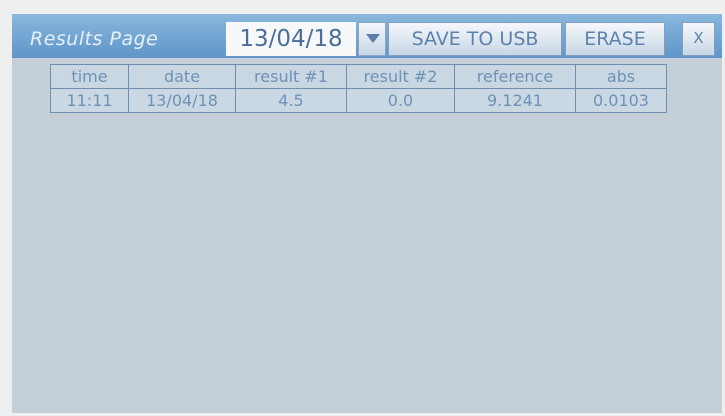 This screenshot has height=416, width=725. I want to click on table-row: 11:11 13/04/18 4.5 0.0 9.1241 0.0103, so click(358, 100).